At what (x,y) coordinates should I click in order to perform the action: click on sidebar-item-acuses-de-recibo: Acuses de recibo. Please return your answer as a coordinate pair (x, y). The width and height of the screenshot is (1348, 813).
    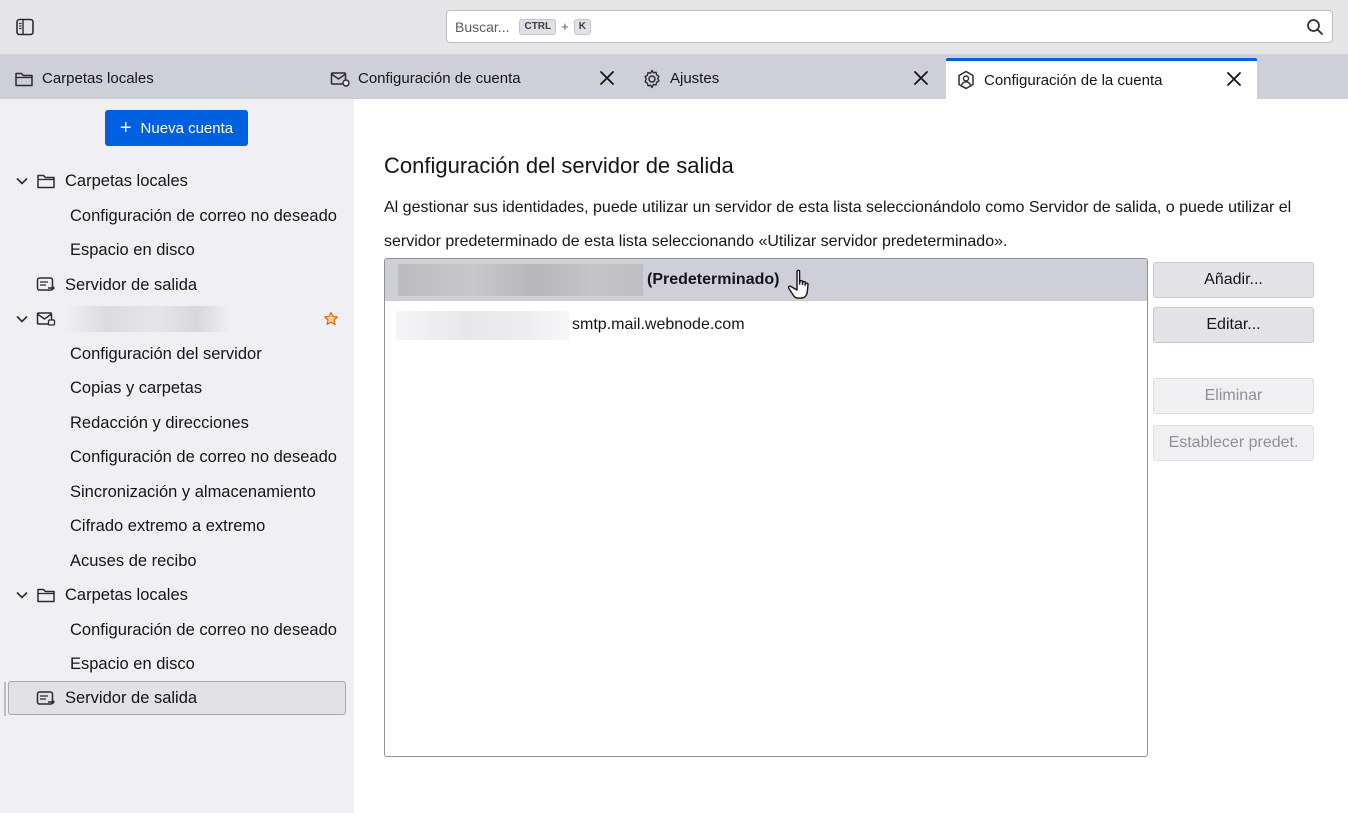
    Looking at the image, I should click on (177, 561).